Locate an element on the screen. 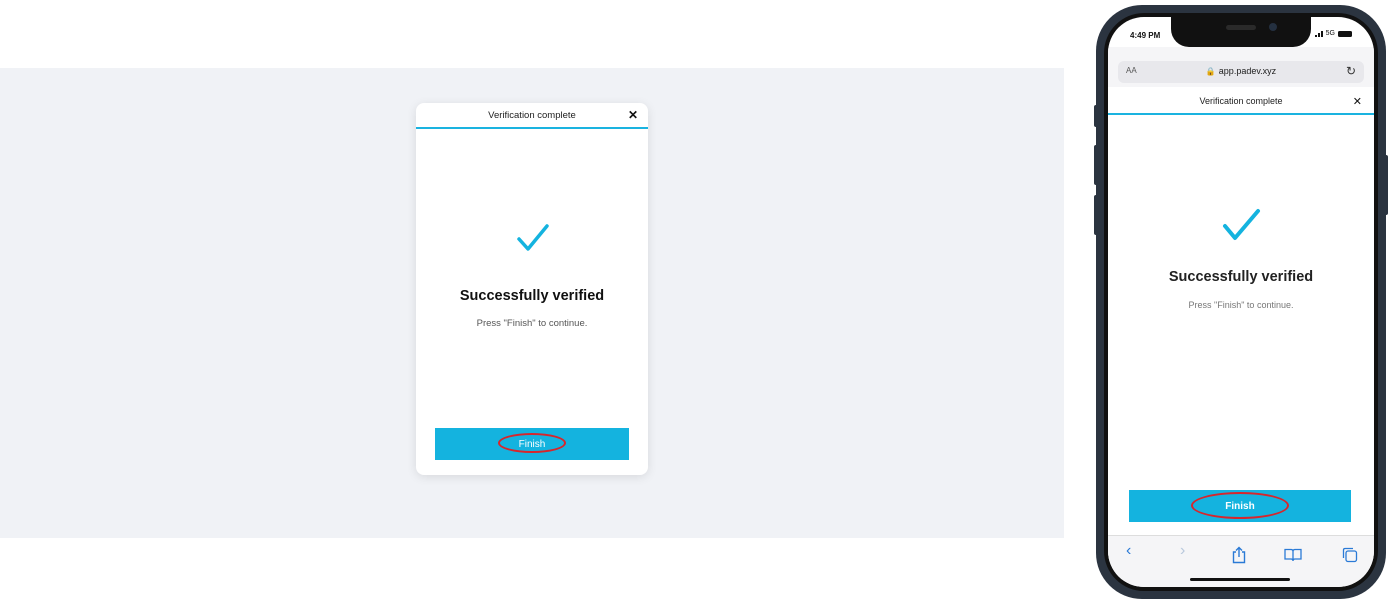 This screenshot has width=1394, height=604. status-indicators: 5G is located at coordinates (1333, 33).